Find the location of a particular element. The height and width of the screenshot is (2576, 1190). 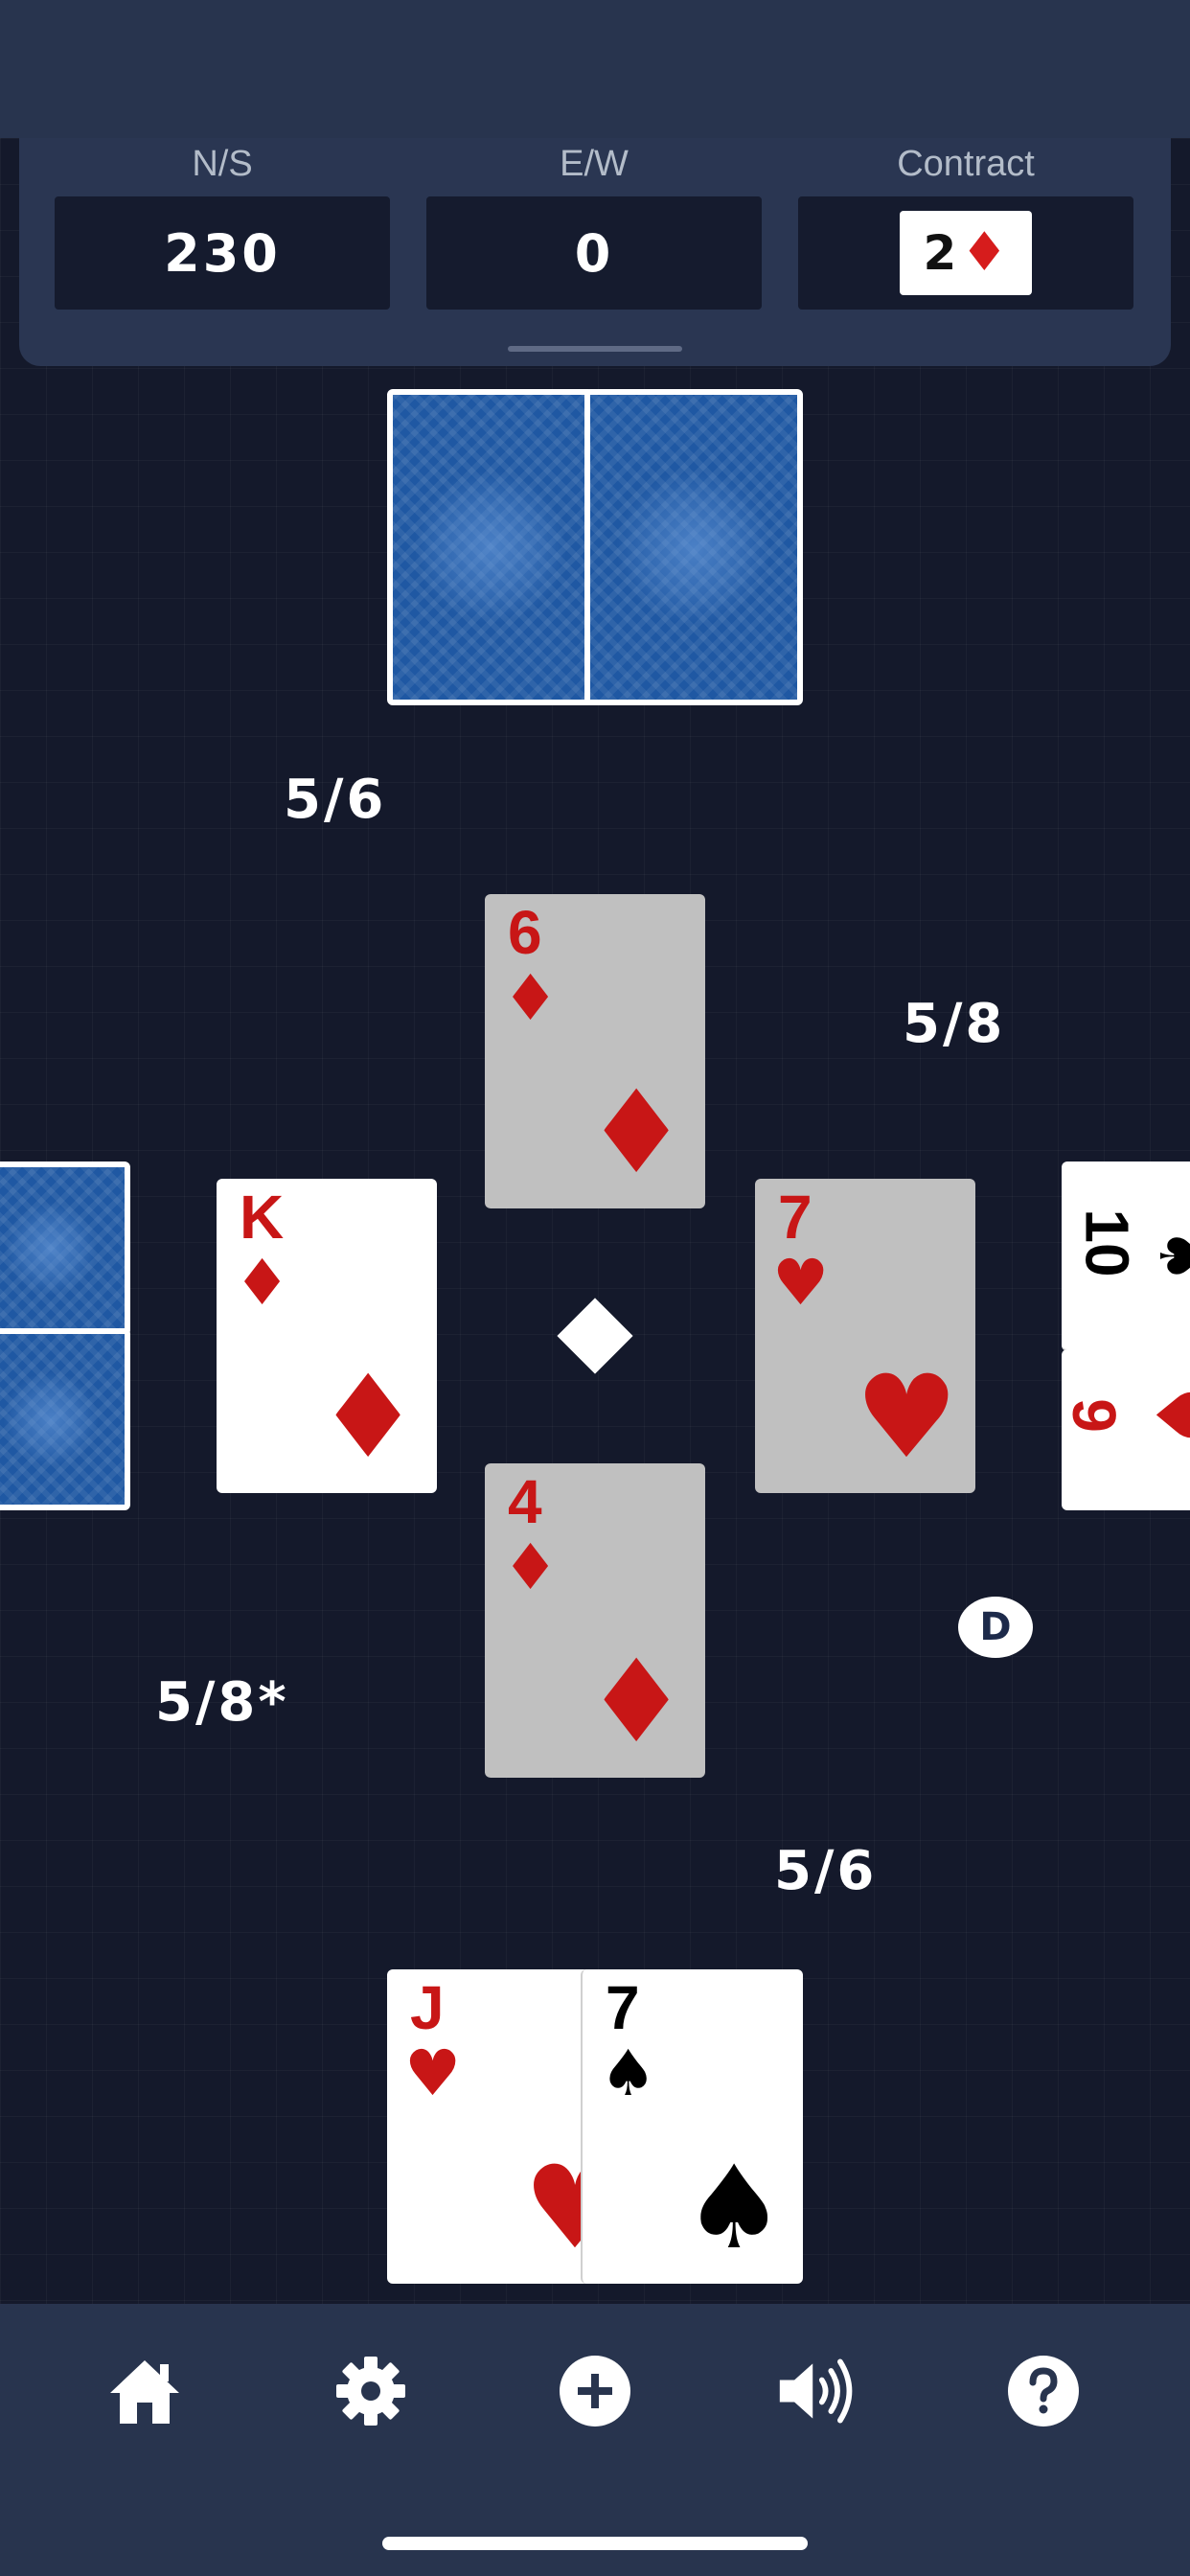

status-bar is located at coordinates (595, 69).